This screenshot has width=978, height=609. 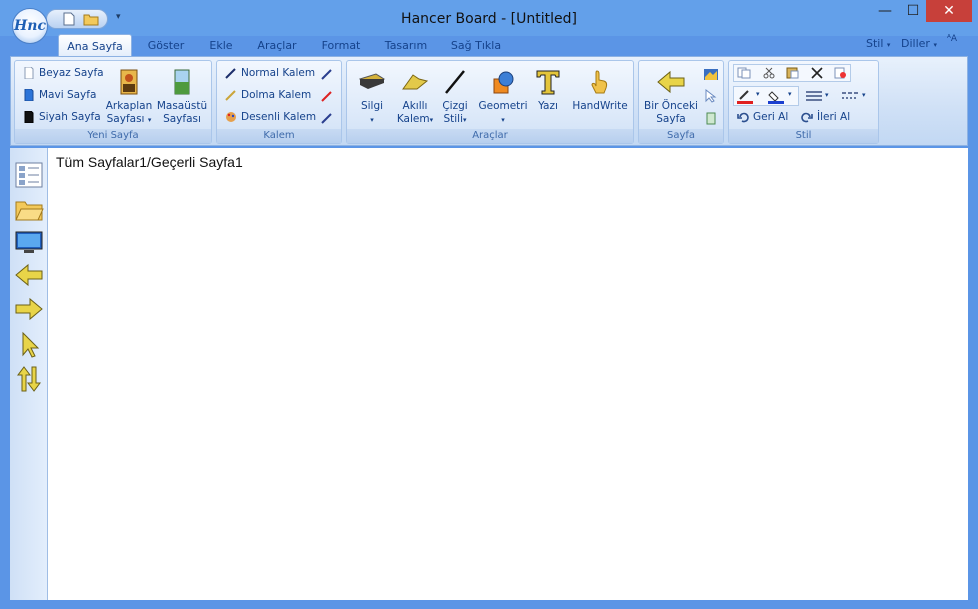 What do you see at coordinates (913, 11) in the screenshot?
I see `maximize-button: ☐` at bounding box center [913, 11].